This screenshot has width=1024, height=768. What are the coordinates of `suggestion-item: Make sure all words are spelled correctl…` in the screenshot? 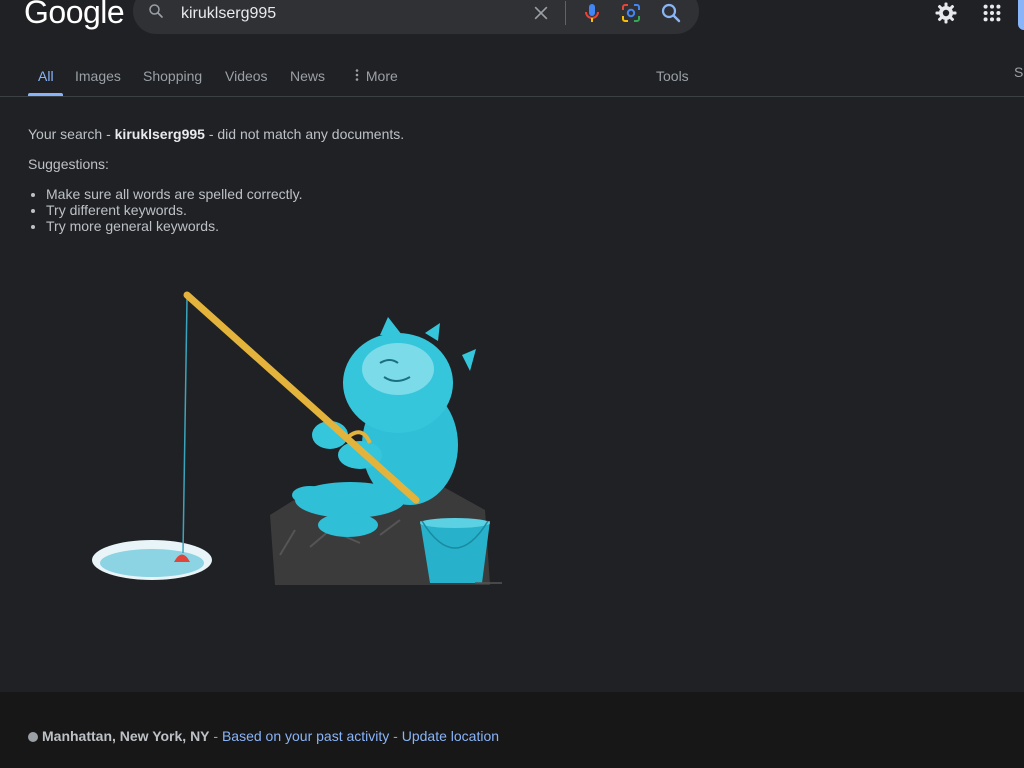 It's located at (246, 194).